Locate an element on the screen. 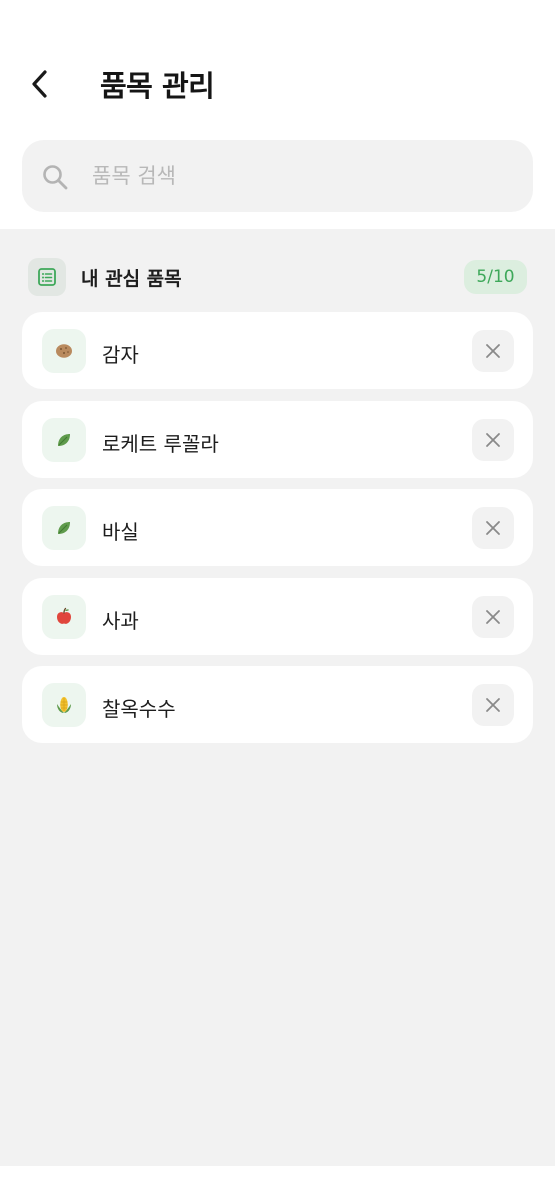  potato-icon is located at coordinates (64, 351).